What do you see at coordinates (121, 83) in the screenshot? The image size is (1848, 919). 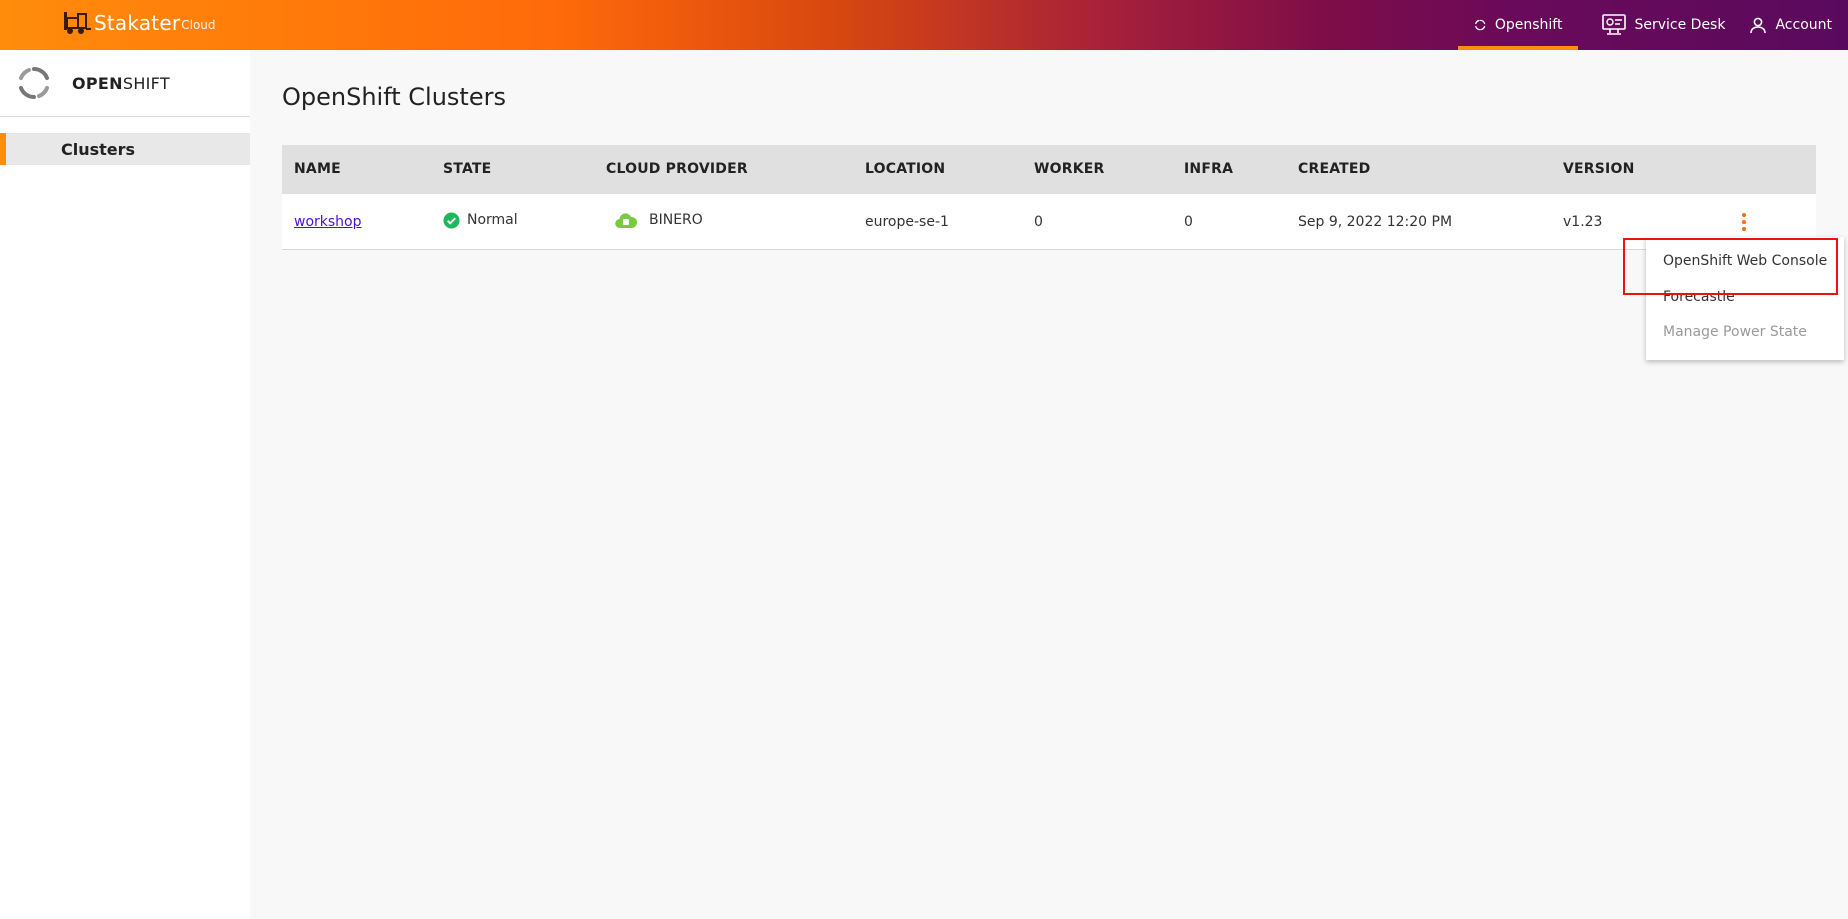 I see `sidebar-title: OPENSHIFT` at bounding box center [121, 83].